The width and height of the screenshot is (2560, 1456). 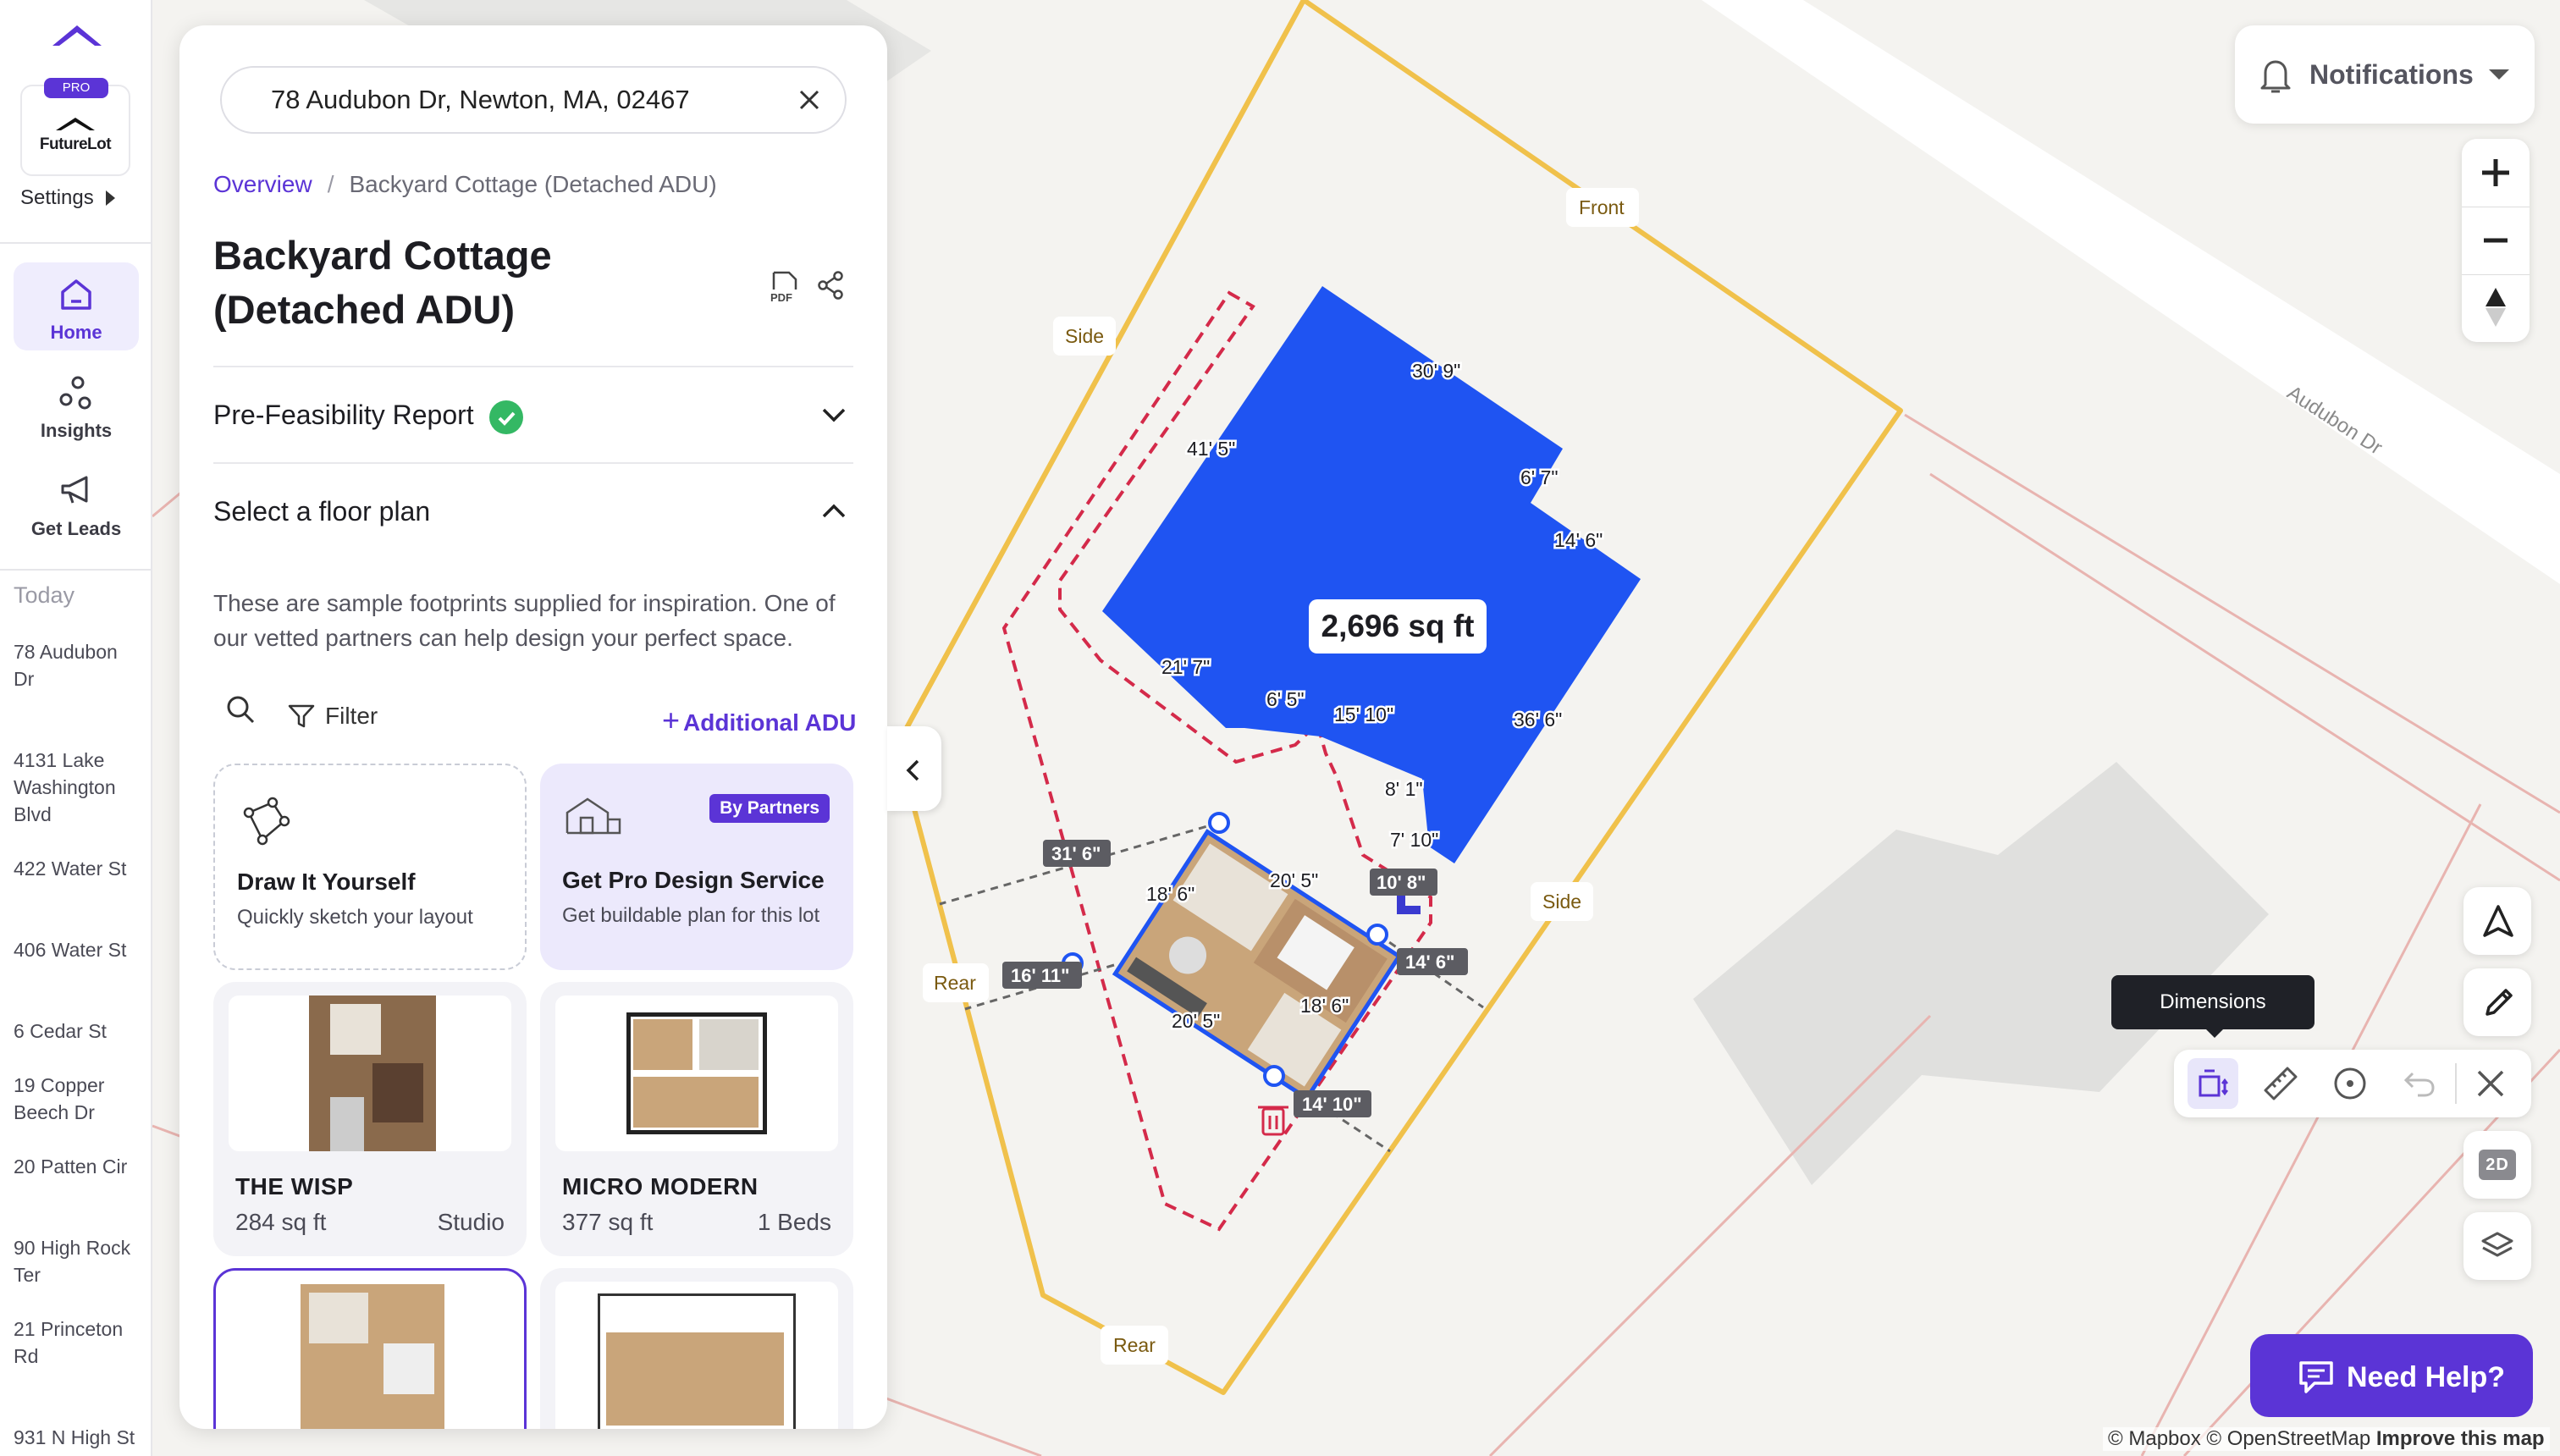 I want to click on nav-get-leads: Get Leads, so click(x=76, y=503).